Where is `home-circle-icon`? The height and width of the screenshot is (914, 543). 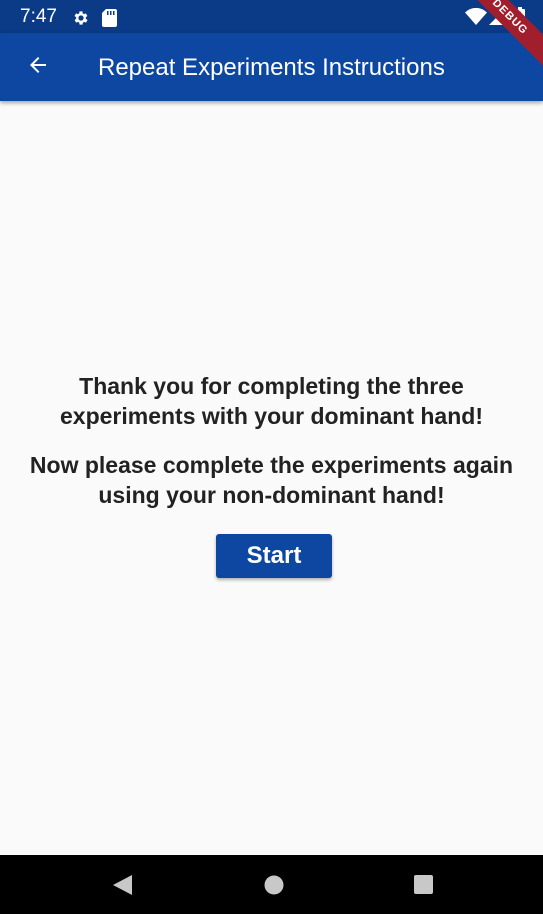
home-circle-icon is located at coordinates (274, 887).